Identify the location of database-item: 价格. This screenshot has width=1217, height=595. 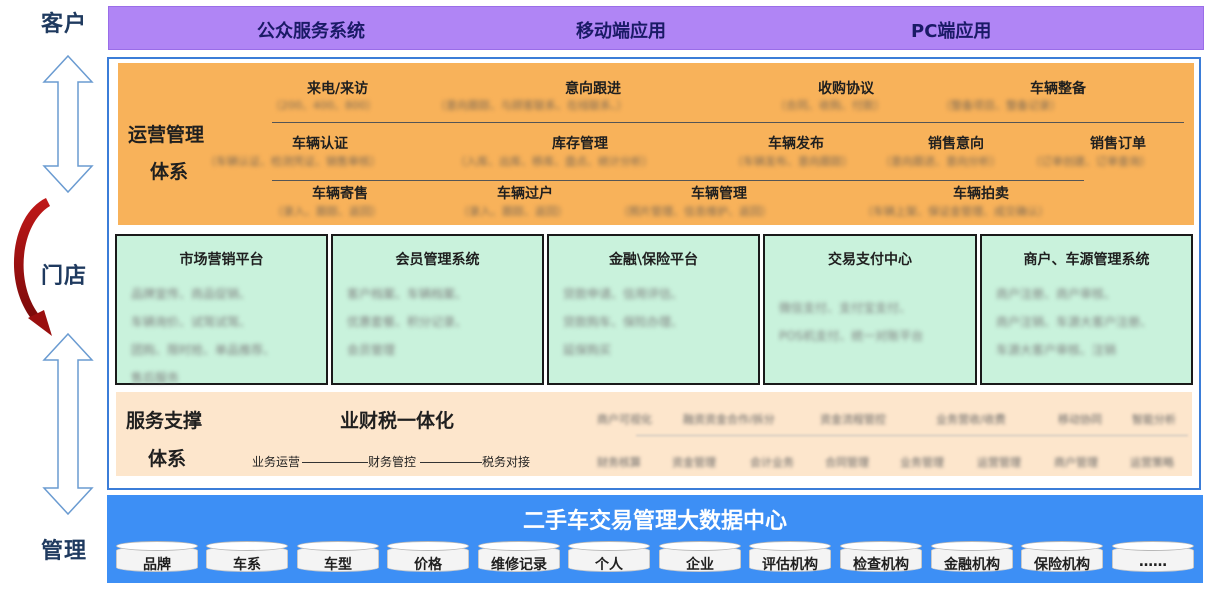
(428, 558).